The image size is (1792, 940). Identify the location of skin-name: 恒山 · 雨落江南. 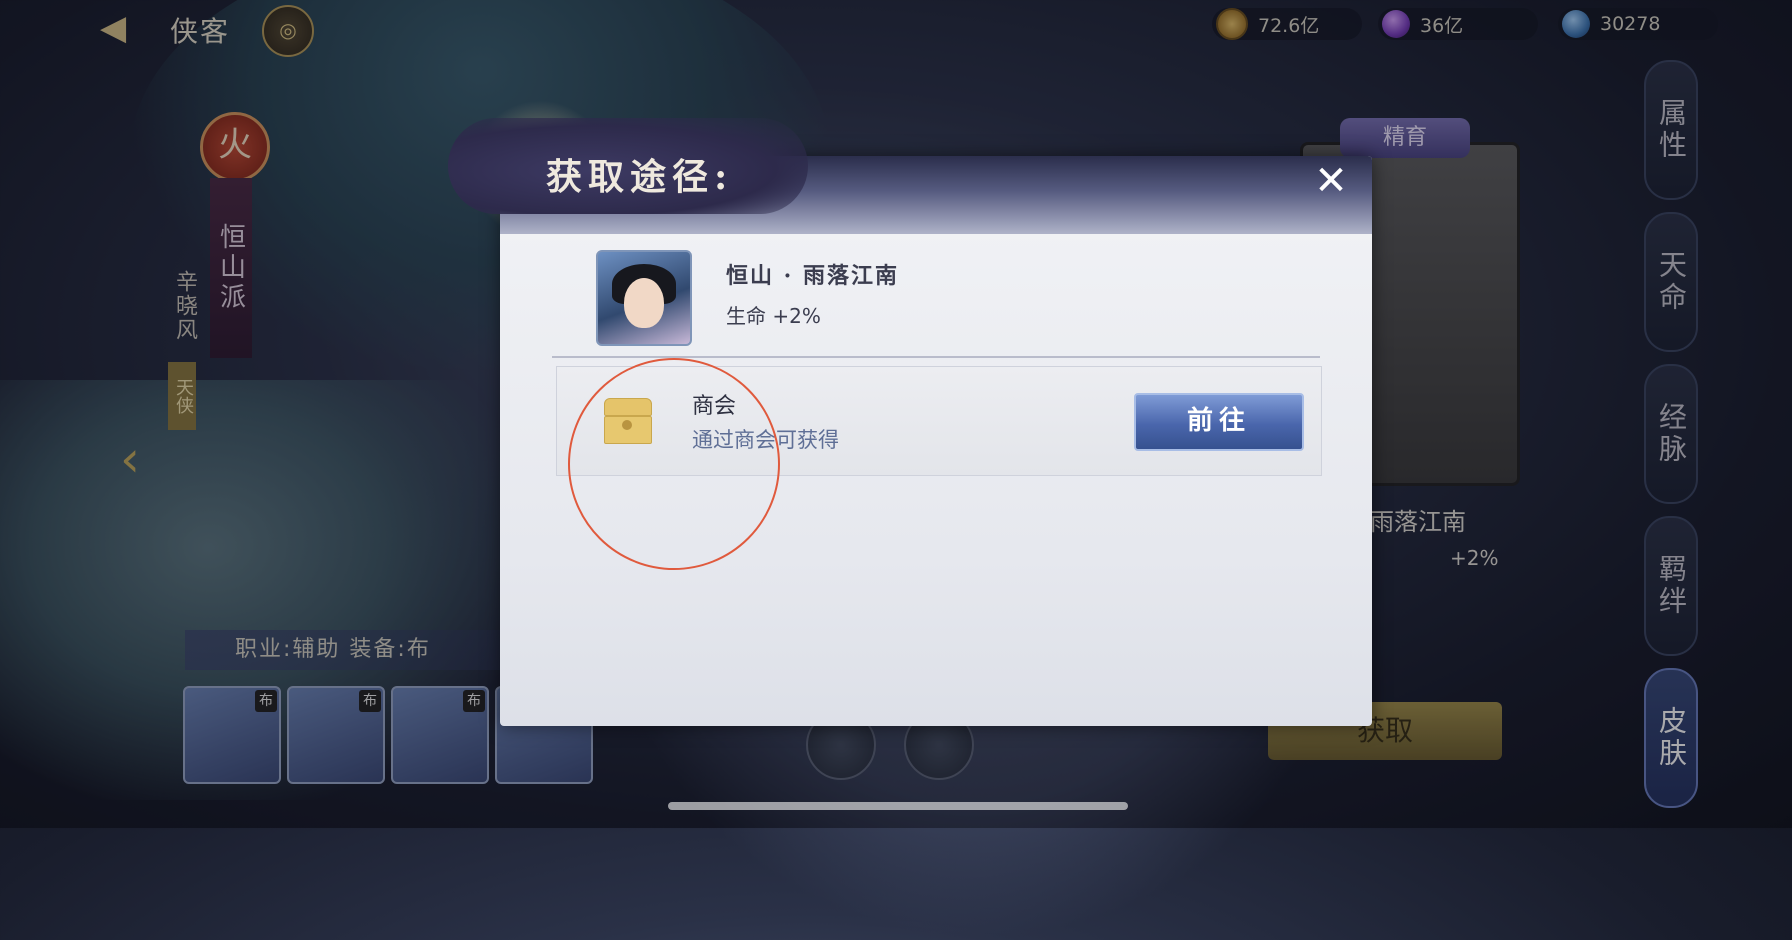
(812, 276).